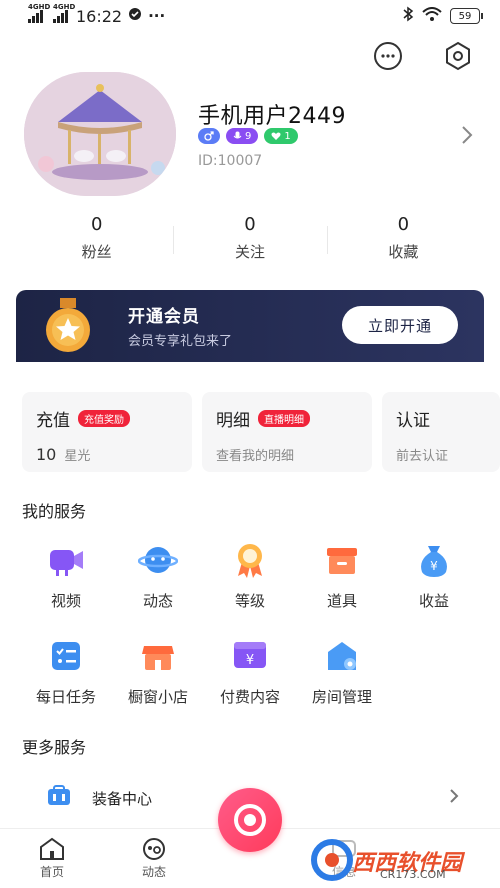  I want to click on stat-fans: 0 粉丝, so click(96, 242).